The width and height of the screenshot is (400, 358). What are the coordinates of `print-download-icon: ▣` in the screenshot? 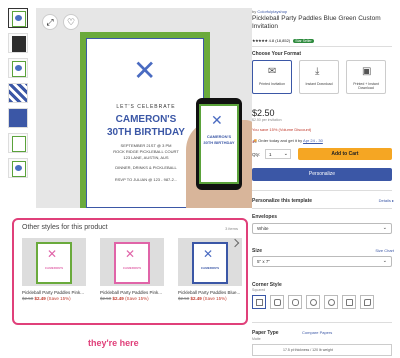 It's located at (367, 71).